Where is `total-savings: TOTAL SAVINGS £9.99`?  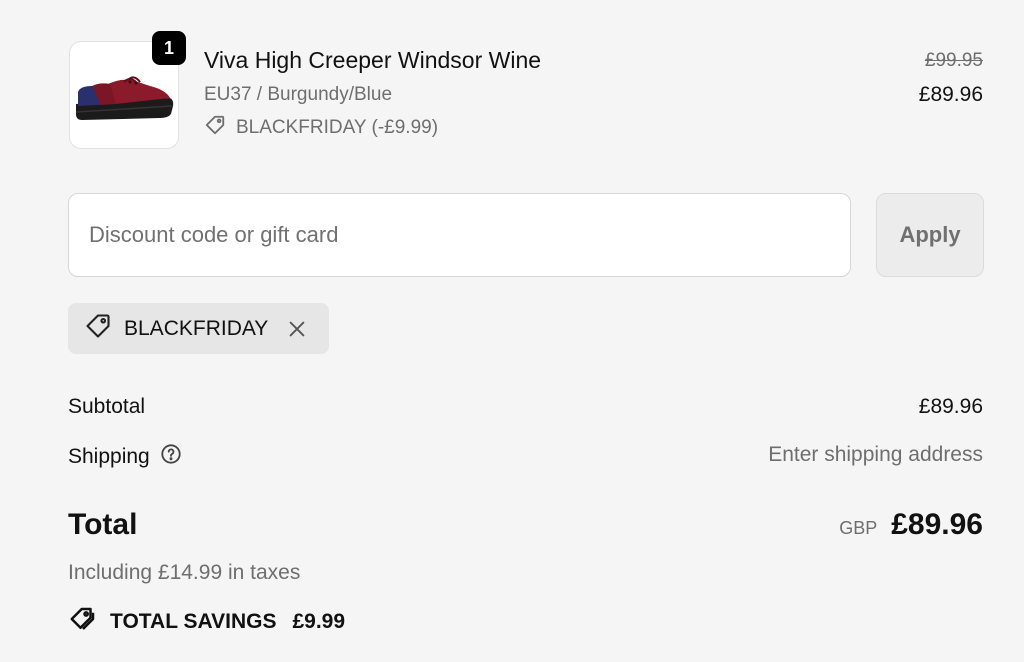
total-savings: TOTAL SAVINGS £9.99 is located at coordinates (206, 622).